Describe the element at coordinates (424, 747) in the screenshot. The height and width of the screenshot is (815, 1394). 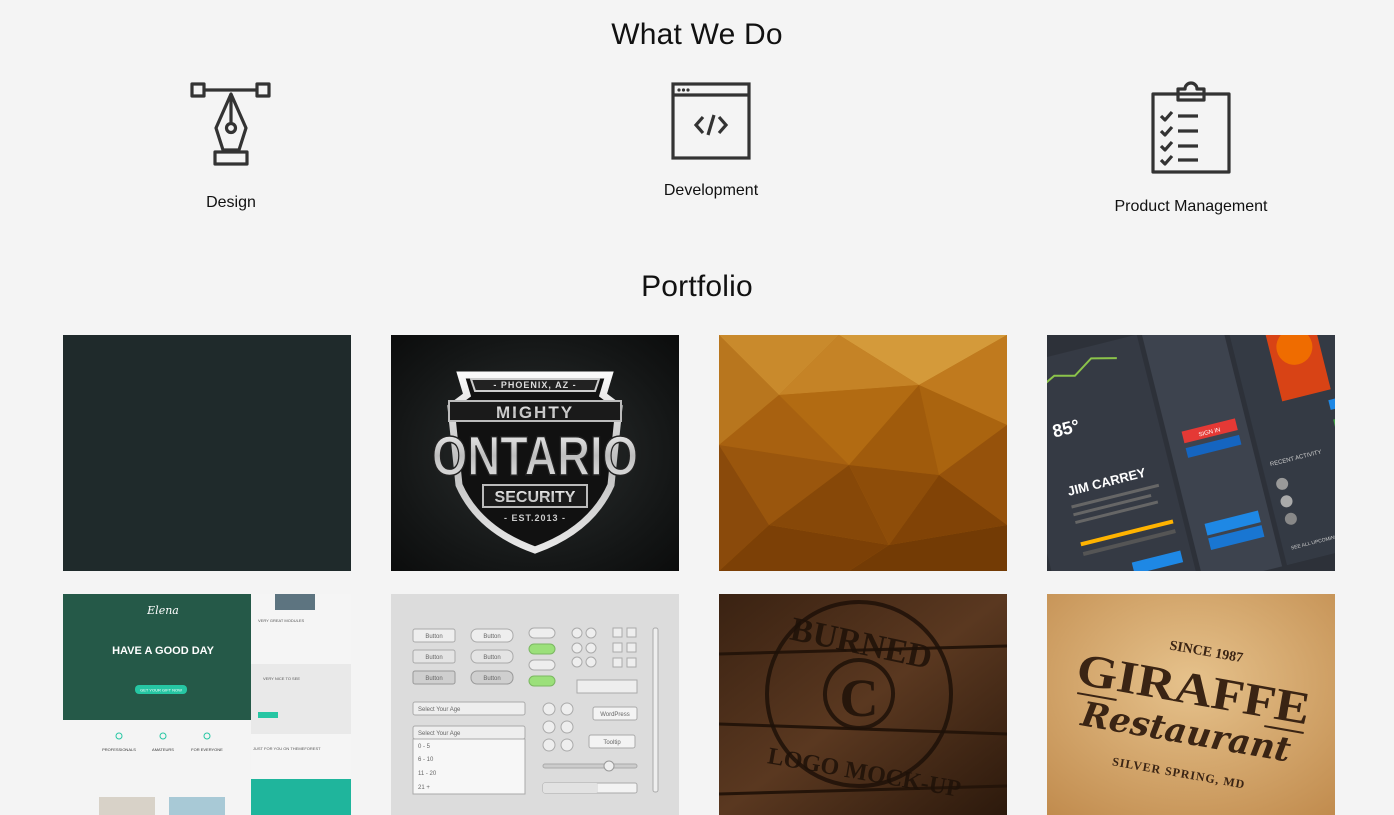
I see `ui-kit-option-1-text: 0 - 5` at that location.